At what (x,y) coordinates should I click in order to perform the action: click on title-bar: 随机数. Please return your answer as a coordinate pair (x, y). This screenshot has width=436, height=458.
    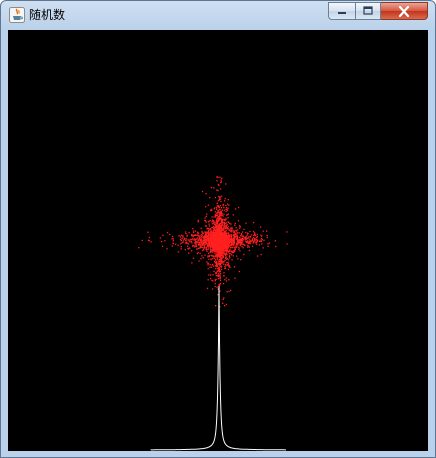
    Looking at the image, I should click on (218, 15).